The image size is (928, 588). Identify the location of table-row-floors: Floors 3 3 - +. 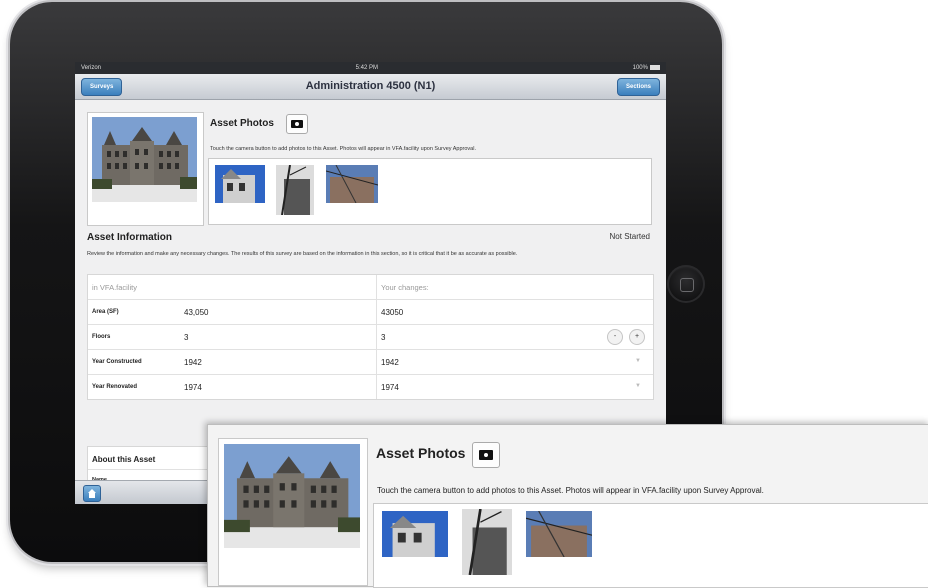
(370, 337).